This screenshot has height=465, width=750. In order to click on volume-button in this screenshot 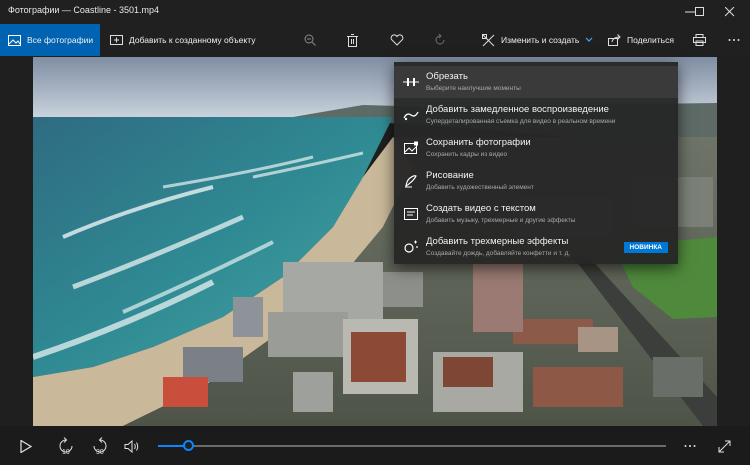, I will do `click(132, 446)`.